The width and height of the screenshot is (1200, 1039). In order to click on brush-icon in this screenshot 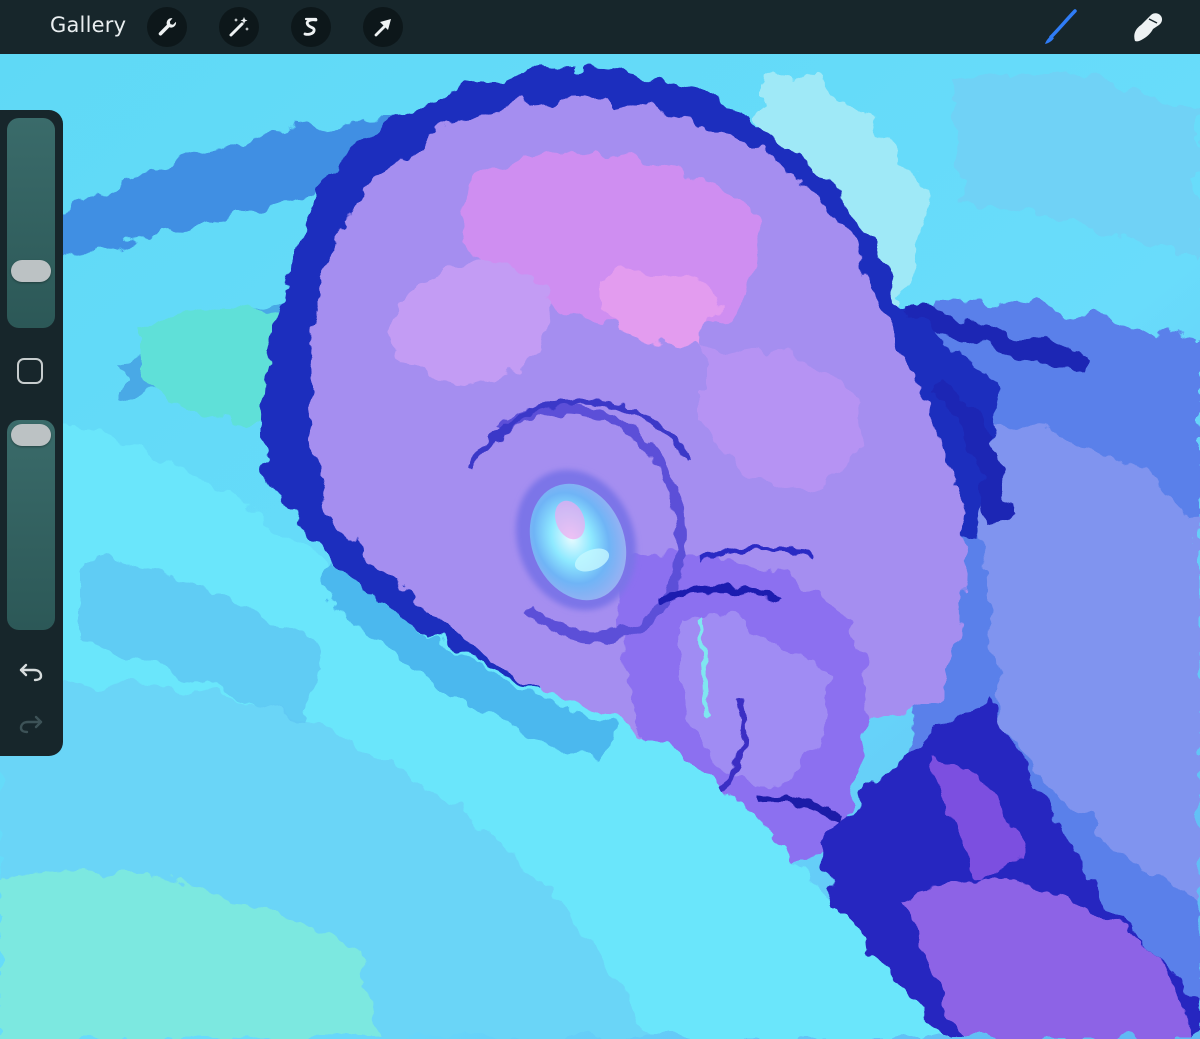, I will do `click(1061, 26)`.